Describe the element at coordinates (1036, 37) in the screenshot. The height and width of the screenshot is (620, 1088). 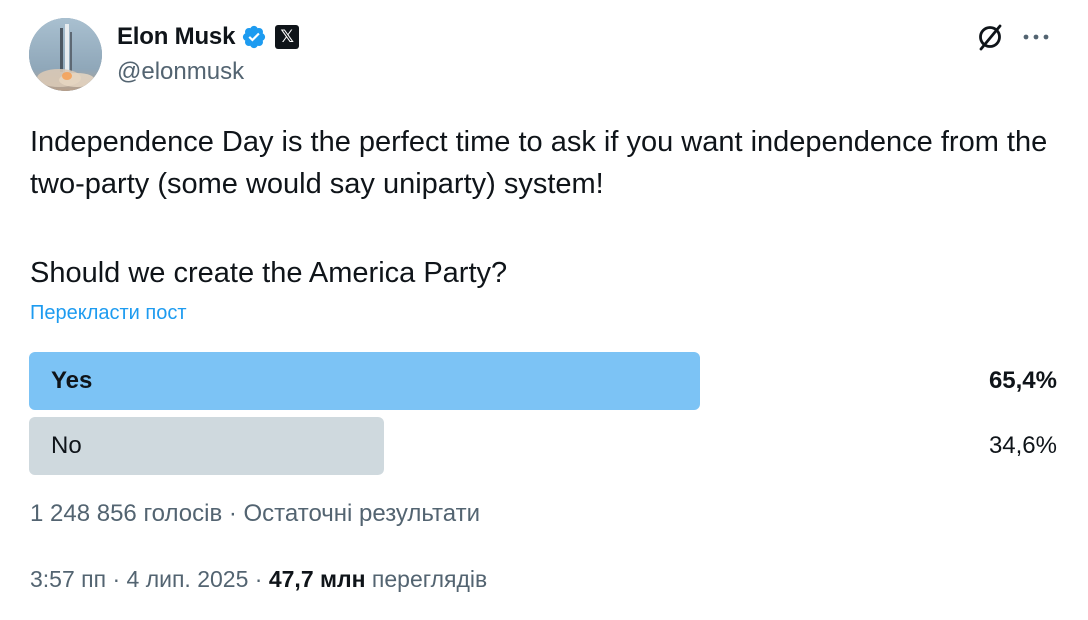
I see `more-options-icon` at that location.